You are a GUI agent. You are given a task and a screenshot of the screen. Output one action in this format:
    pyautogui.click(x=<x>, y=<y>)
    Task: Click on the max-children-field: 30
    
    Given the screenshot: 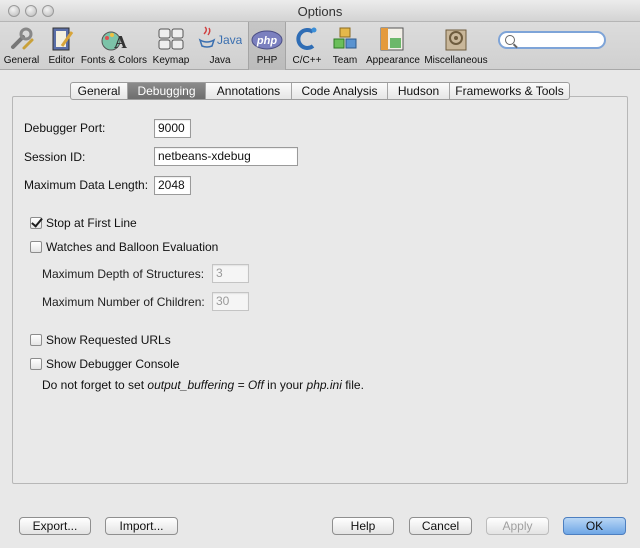 What is the action you would take?
    pyautogui.click(x=230, y=301)
    